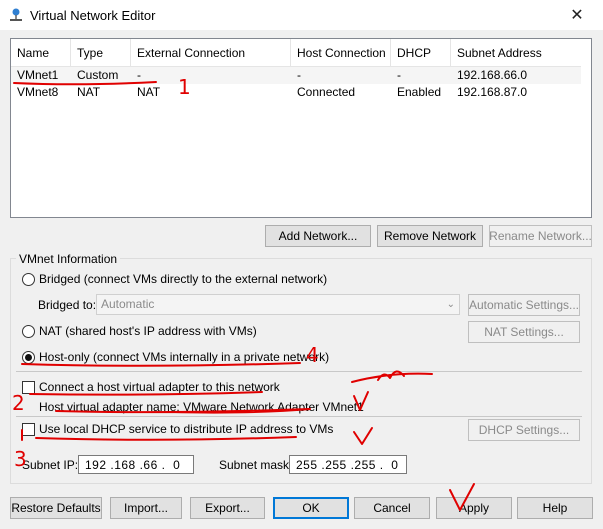 This screenshot has width=603, height=529. What do you see at coordinates (399, 75) in the screenshot?
I see `cell-dhcp: -` at bounding box center [399, 75].